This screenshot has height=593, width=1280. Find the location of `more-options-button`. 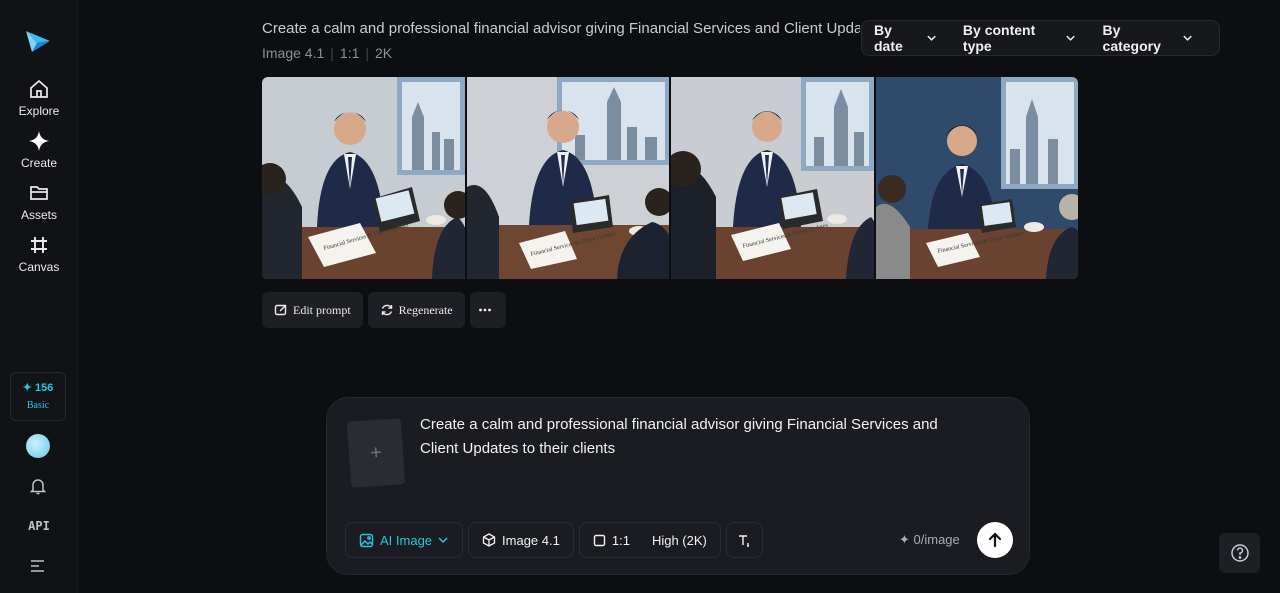

more-options-button is located at coordinates (487, 310).